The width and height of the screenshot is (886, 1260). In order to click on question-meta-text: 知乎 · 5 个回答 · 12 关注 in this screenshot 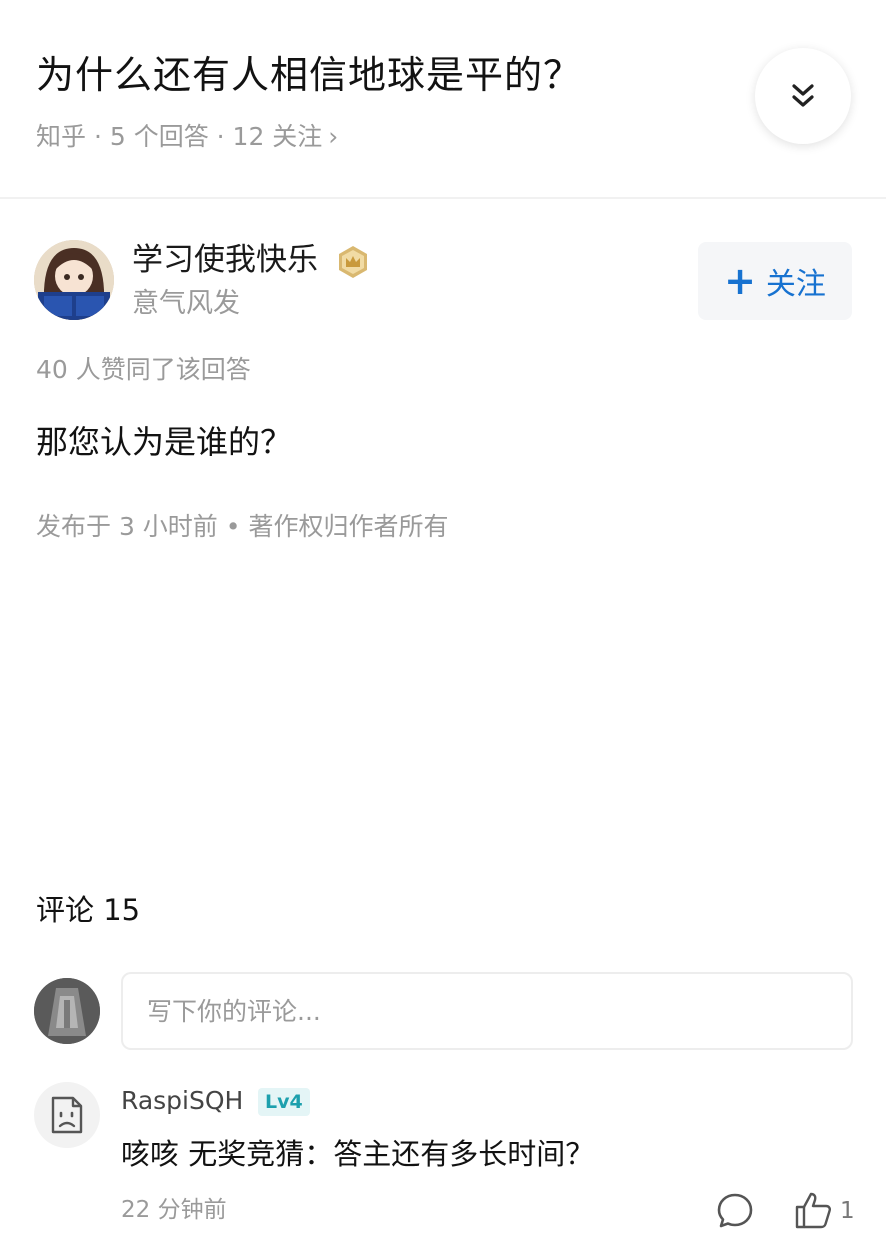, I will do `click(179, 136)`.